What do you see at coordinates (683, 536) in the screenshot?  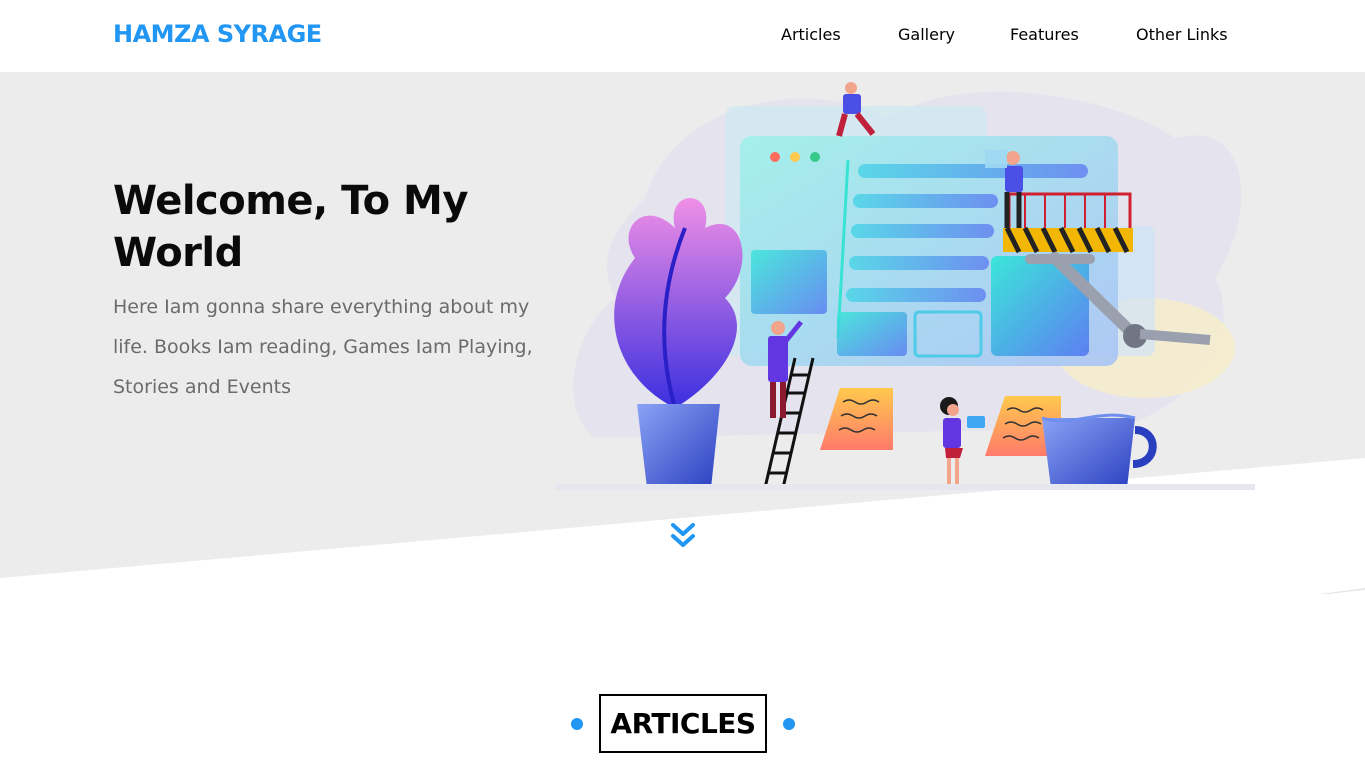 I see `double-chevron-down-icon` at bounding box center [683, 536].